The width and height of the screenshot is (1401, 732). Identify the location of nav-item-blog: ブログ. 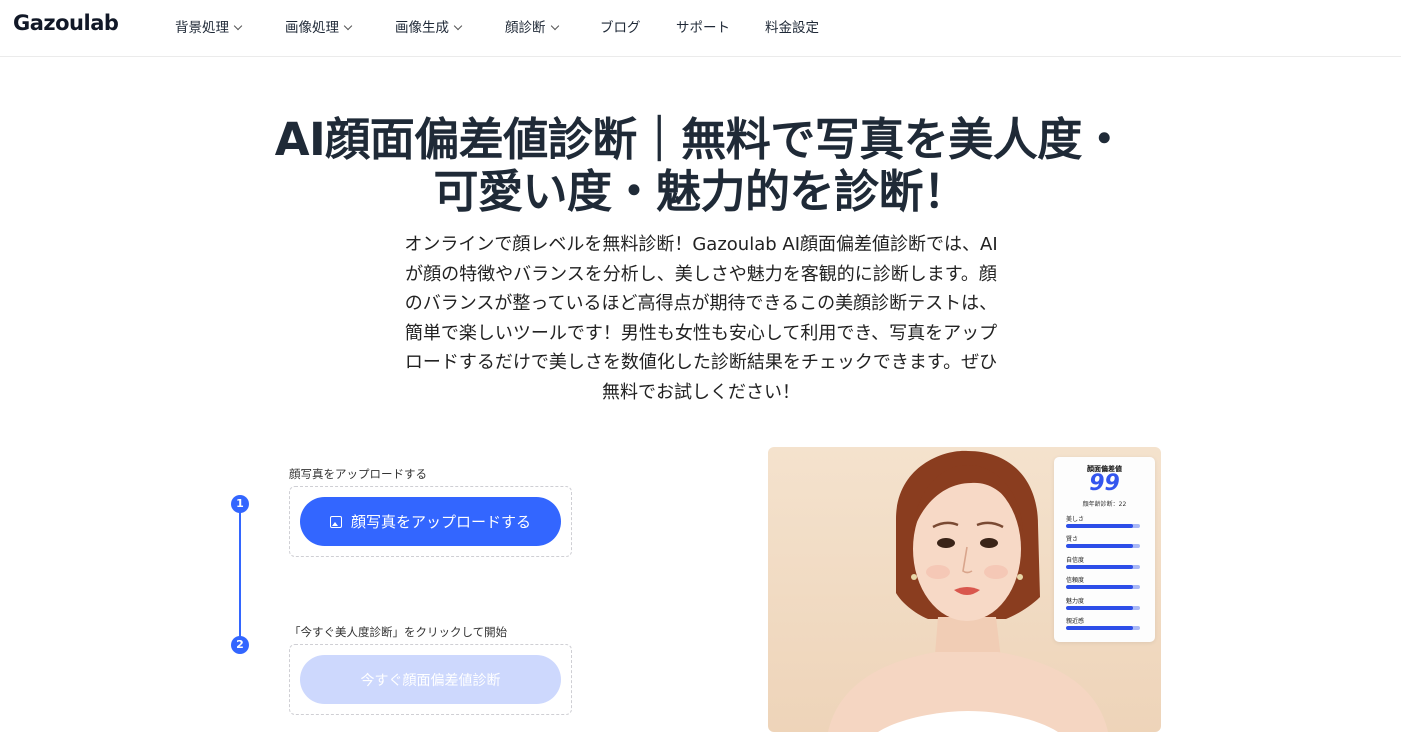
(620, 26).